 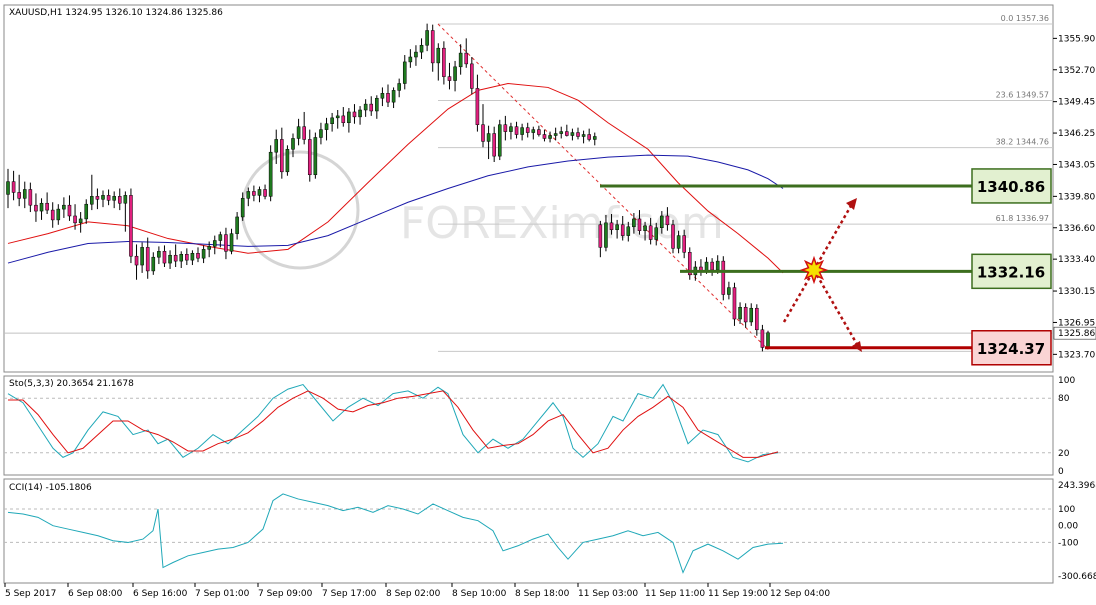 What do you see at coordinates (95, 594) in the screenshot?
I see `x-tick-label: 6 Sep 08:00` at bounding box center [95, 594].